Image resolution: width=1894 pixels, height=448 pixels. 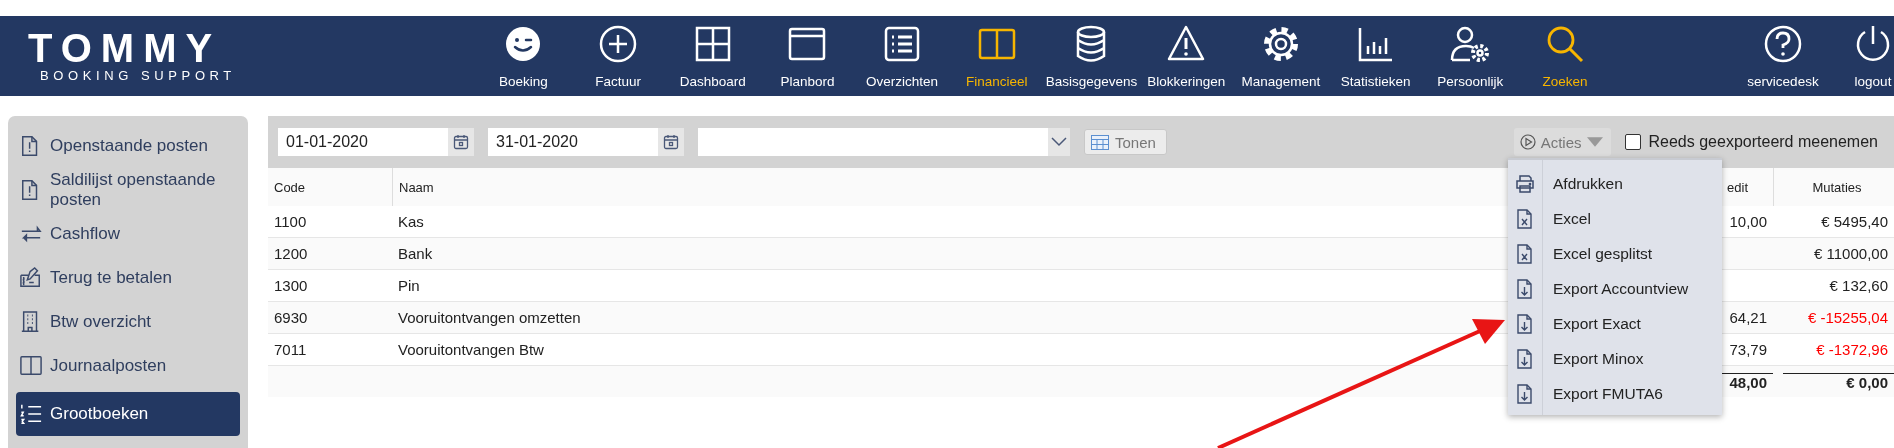 I want to click on table-cell: € 132,60, so click(x=1858, y=285).